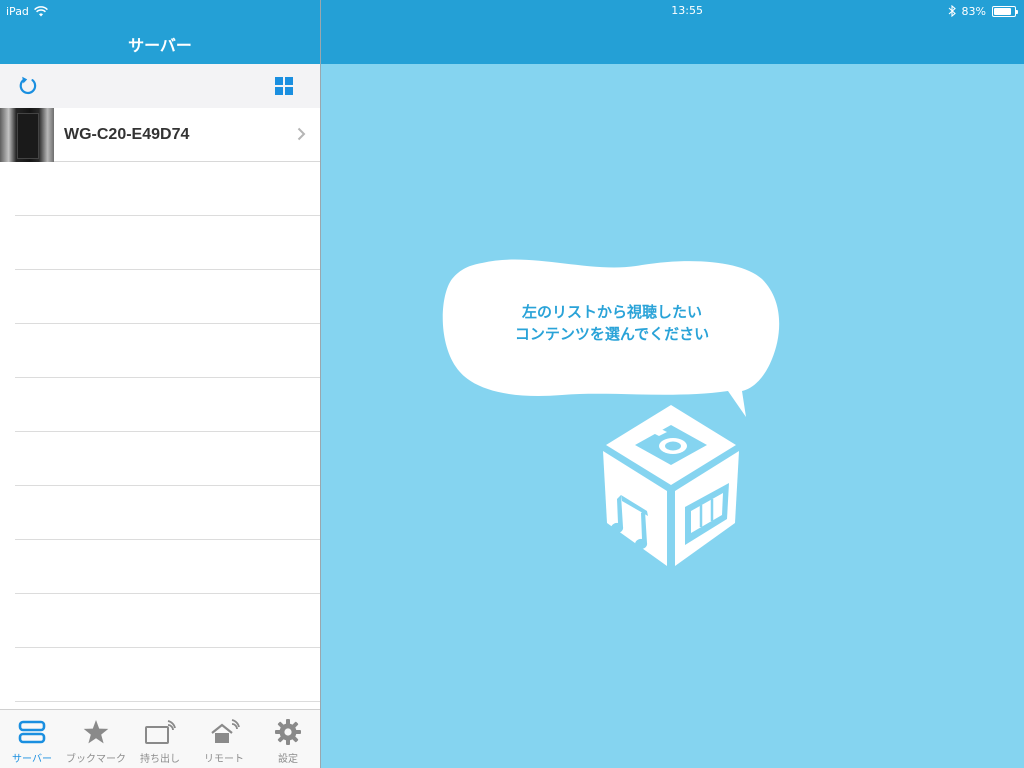 The width and height of the screenshot is (1024, 768). Describe the element at coordinates (32, 759) in the screenshot. I see `tab-label: サーバー` at that location.